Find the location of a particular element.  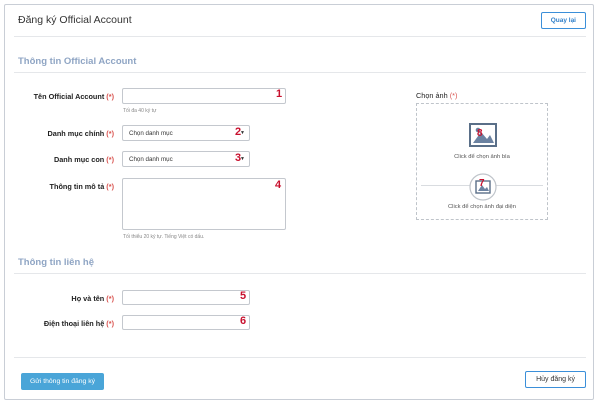

marker-3: 3 is located at coordinates (238, 158).